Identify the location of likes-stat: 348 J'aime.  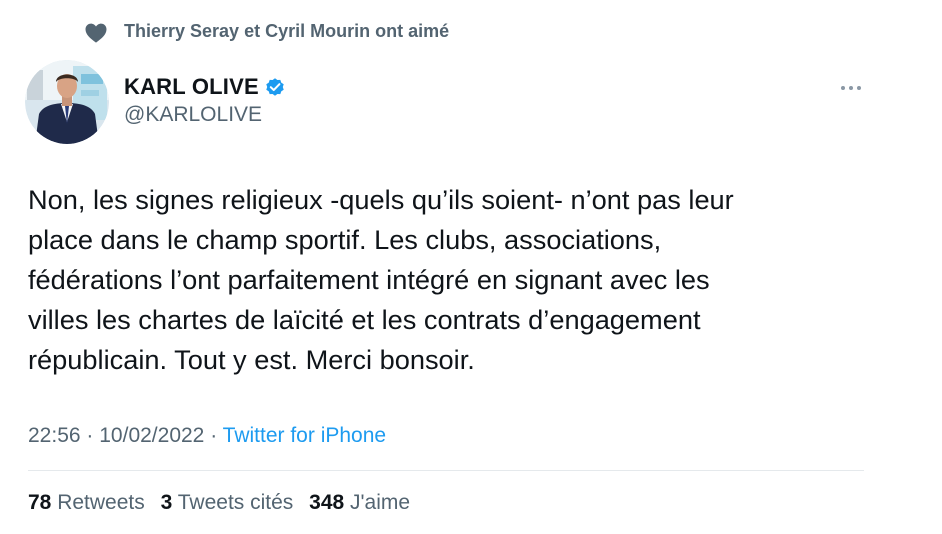
(359, 502).